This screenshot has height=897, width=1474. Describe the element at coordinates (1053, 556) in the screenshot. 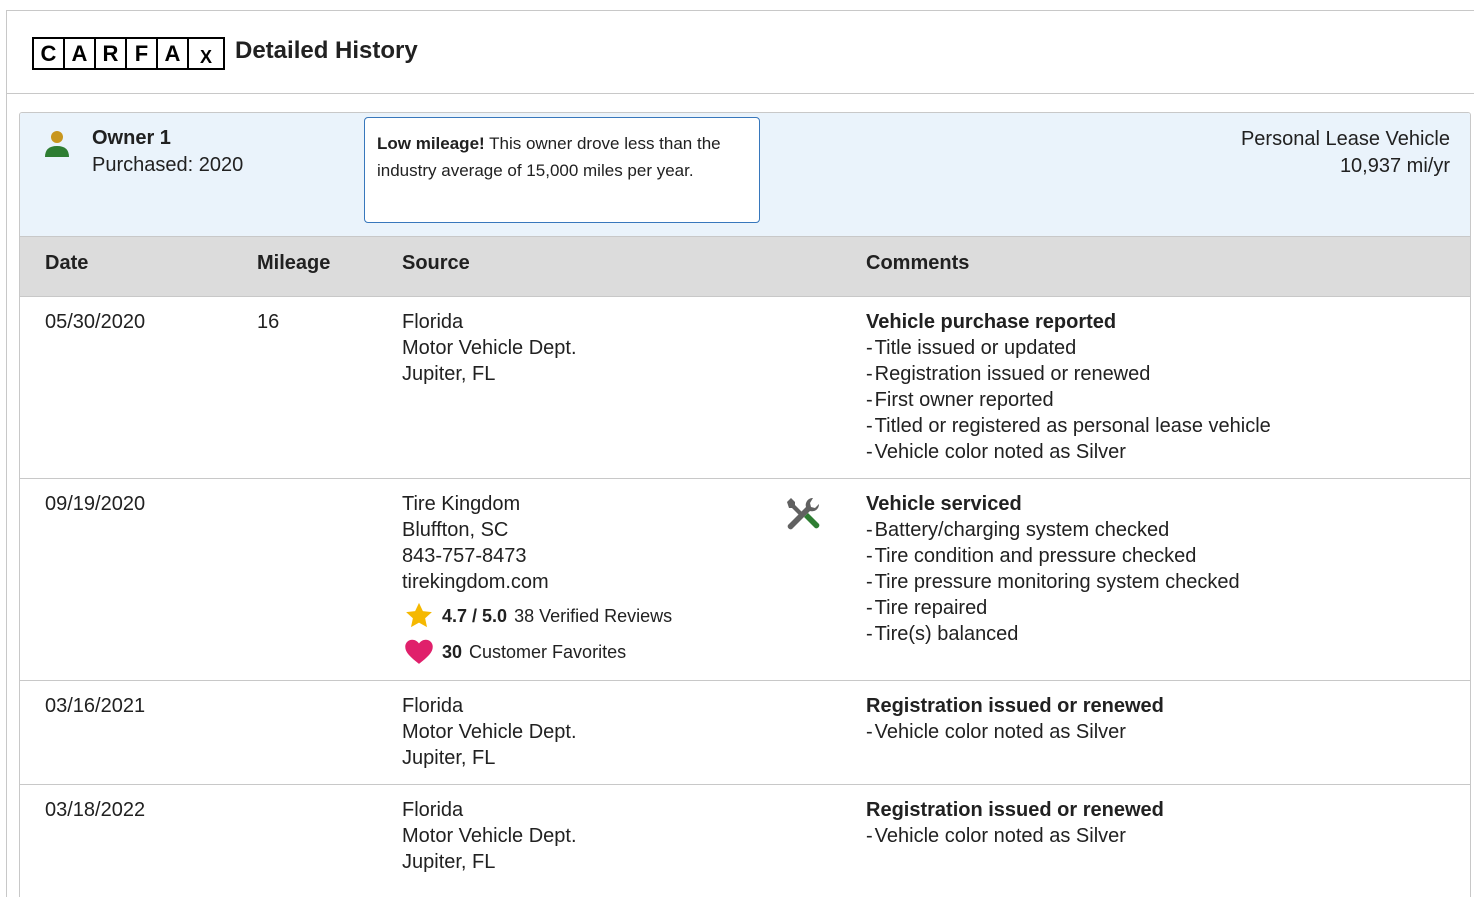

I see `comment-item: Tire condition and pressure checked` at that location.